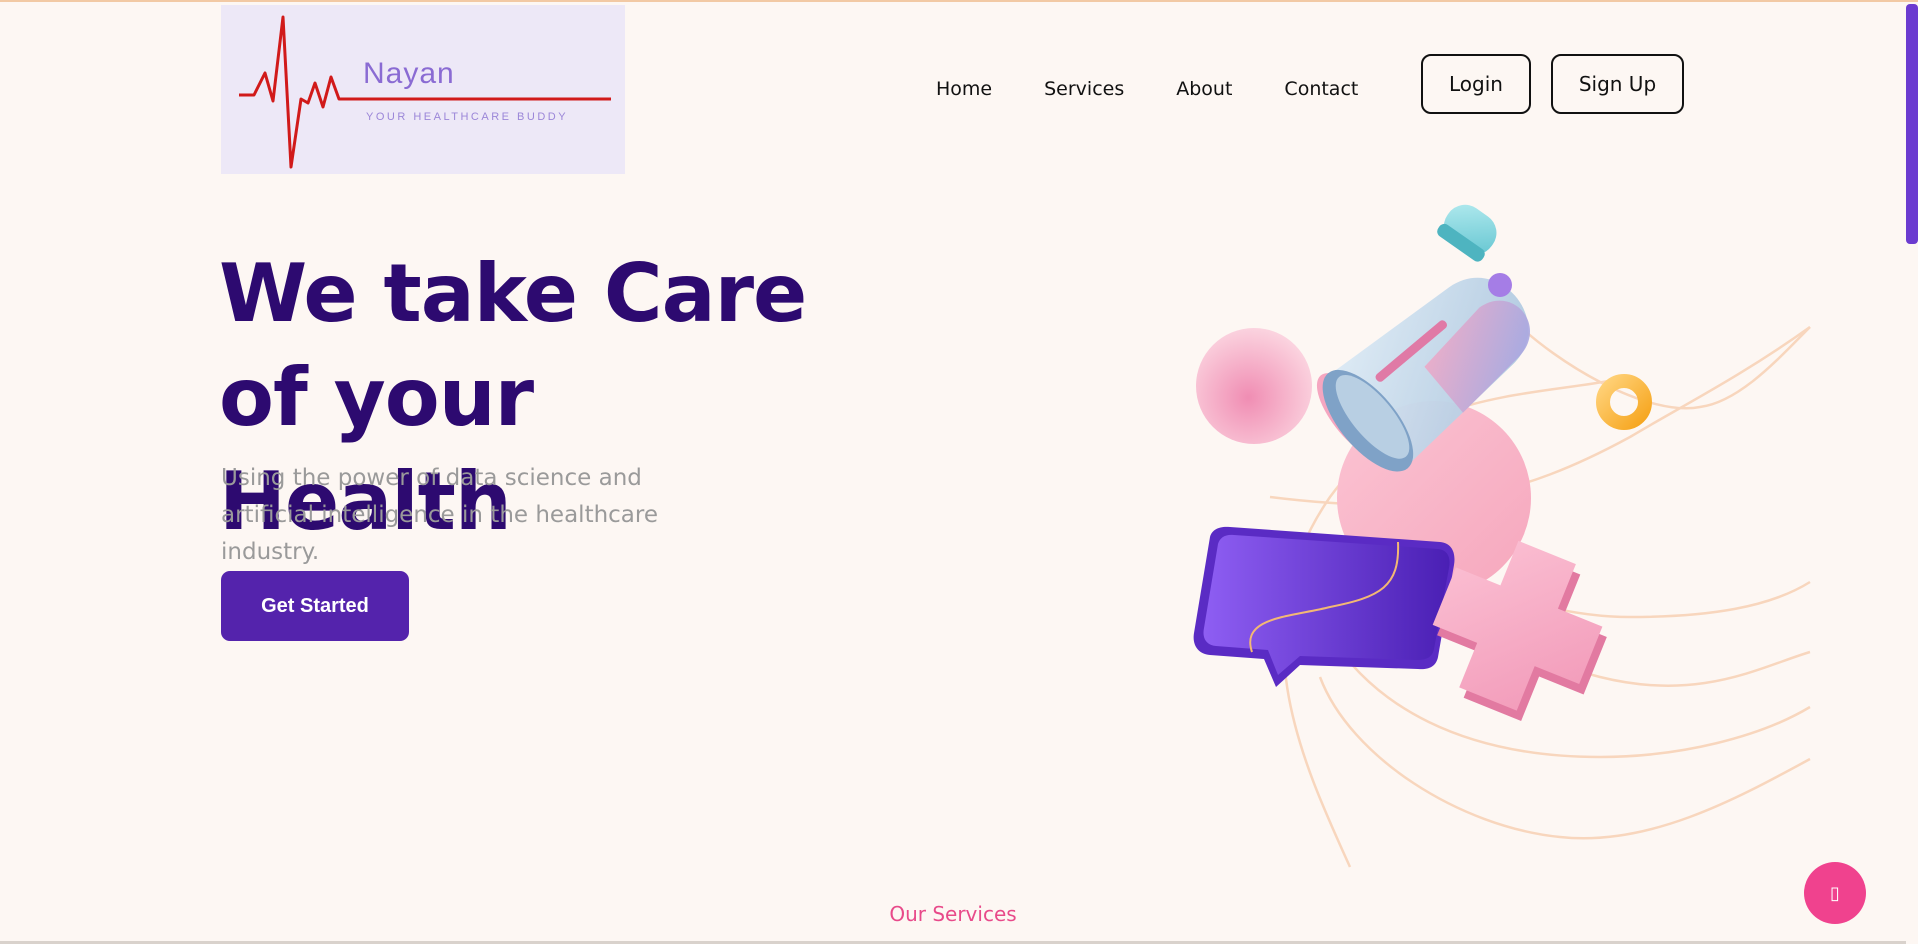 This screenshot has width=1918, height=944. Describe the element at coordinates (467, 117) in the screenshot. I see `brand-tagline: YOUR HEALTHCARE BUDDY` at that location.